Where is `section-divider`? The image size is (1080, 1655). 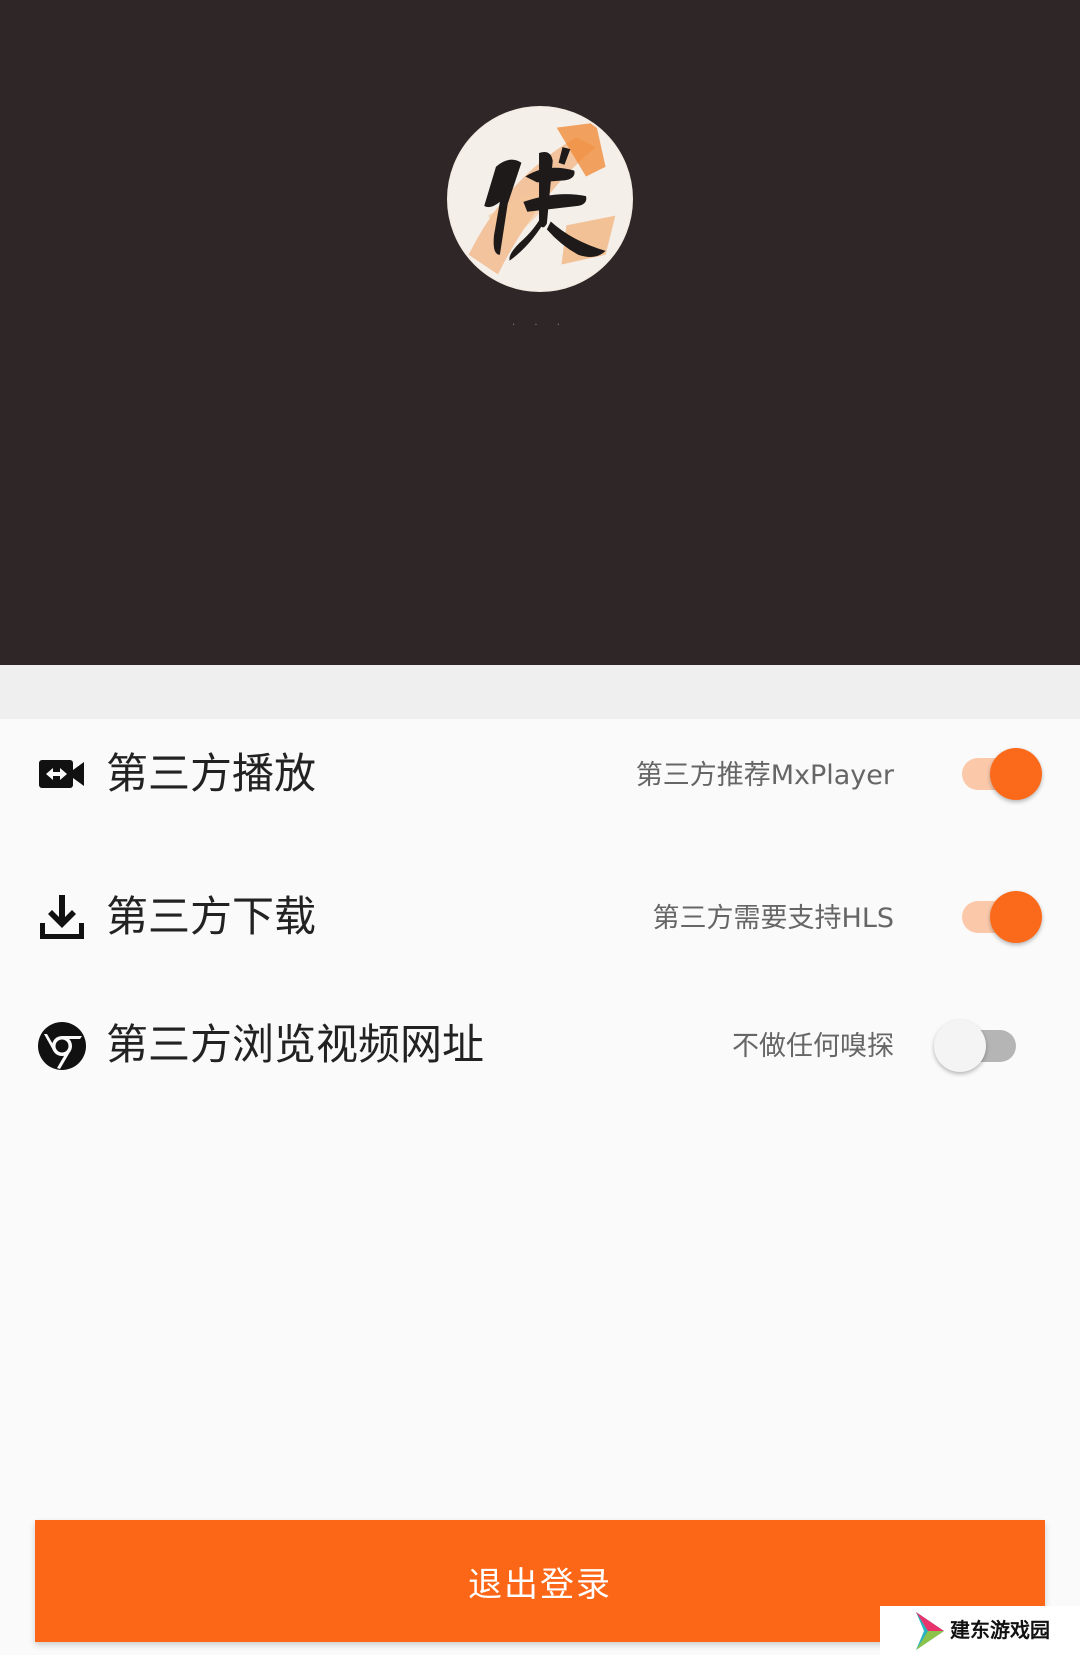 section-divider is located at coordinates (540, 692).